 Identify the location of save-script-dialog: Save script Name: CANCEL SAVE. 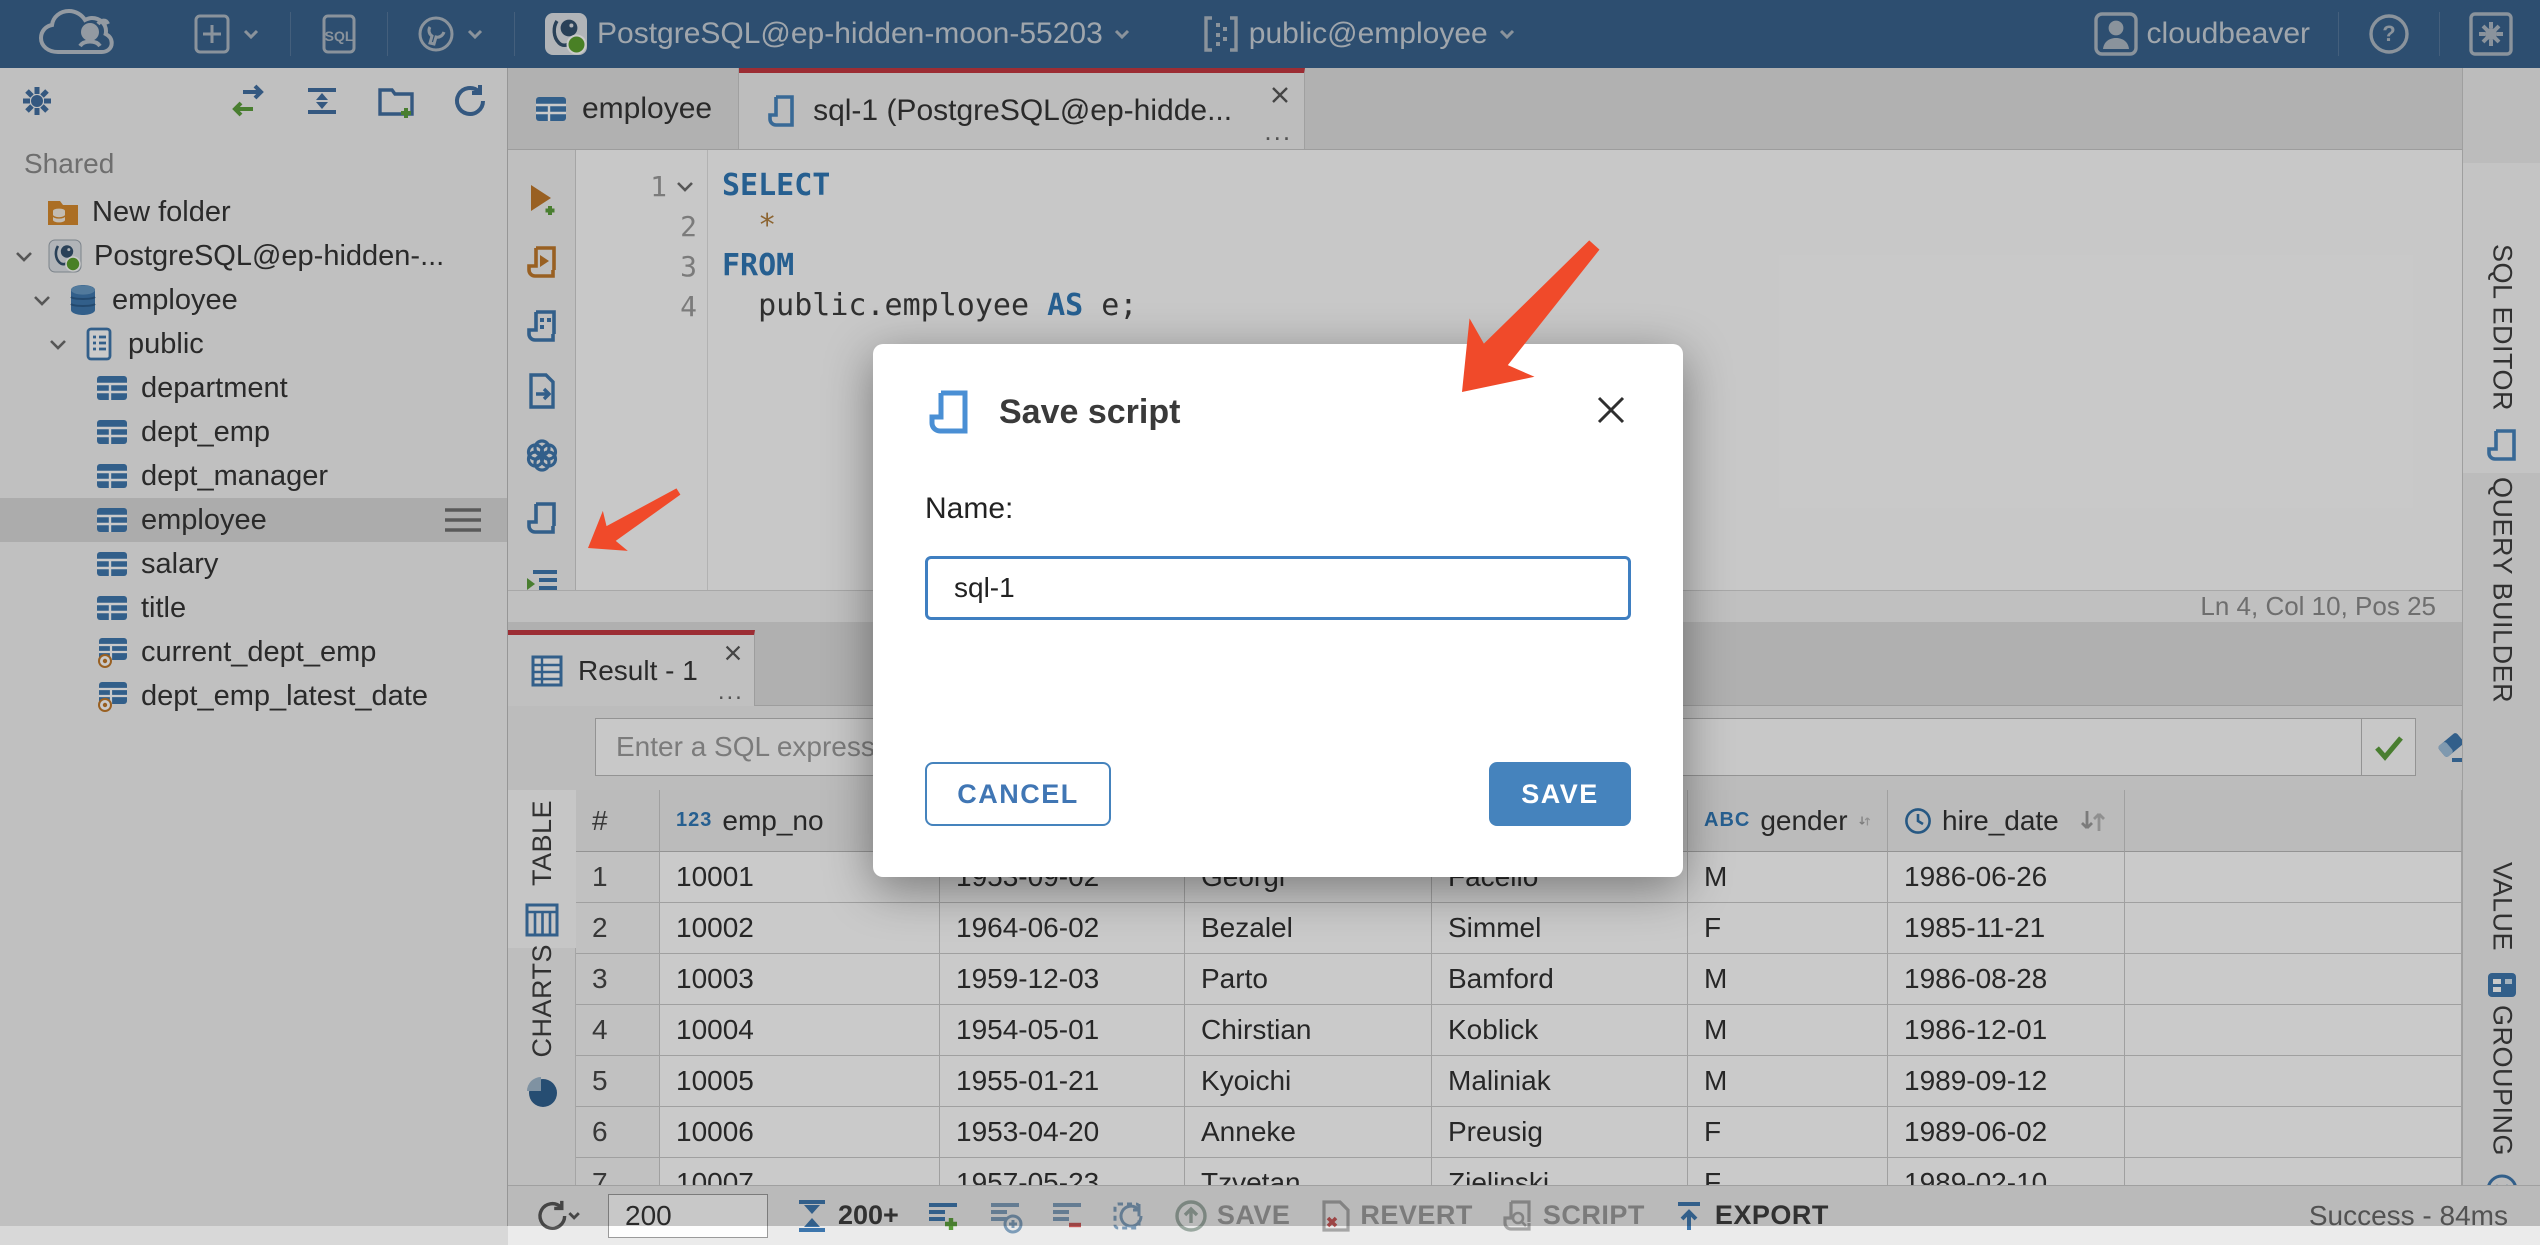
(1278, 610).